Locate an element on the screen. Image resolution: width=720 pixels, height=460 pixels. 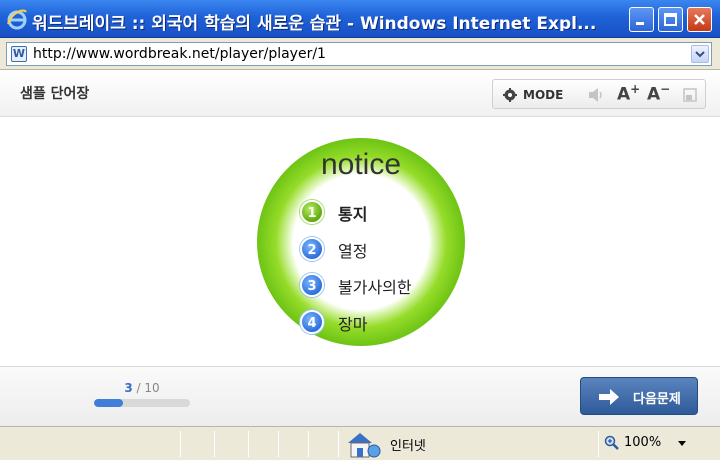
zoom-level: 100% is located at coordinates (642, 442).